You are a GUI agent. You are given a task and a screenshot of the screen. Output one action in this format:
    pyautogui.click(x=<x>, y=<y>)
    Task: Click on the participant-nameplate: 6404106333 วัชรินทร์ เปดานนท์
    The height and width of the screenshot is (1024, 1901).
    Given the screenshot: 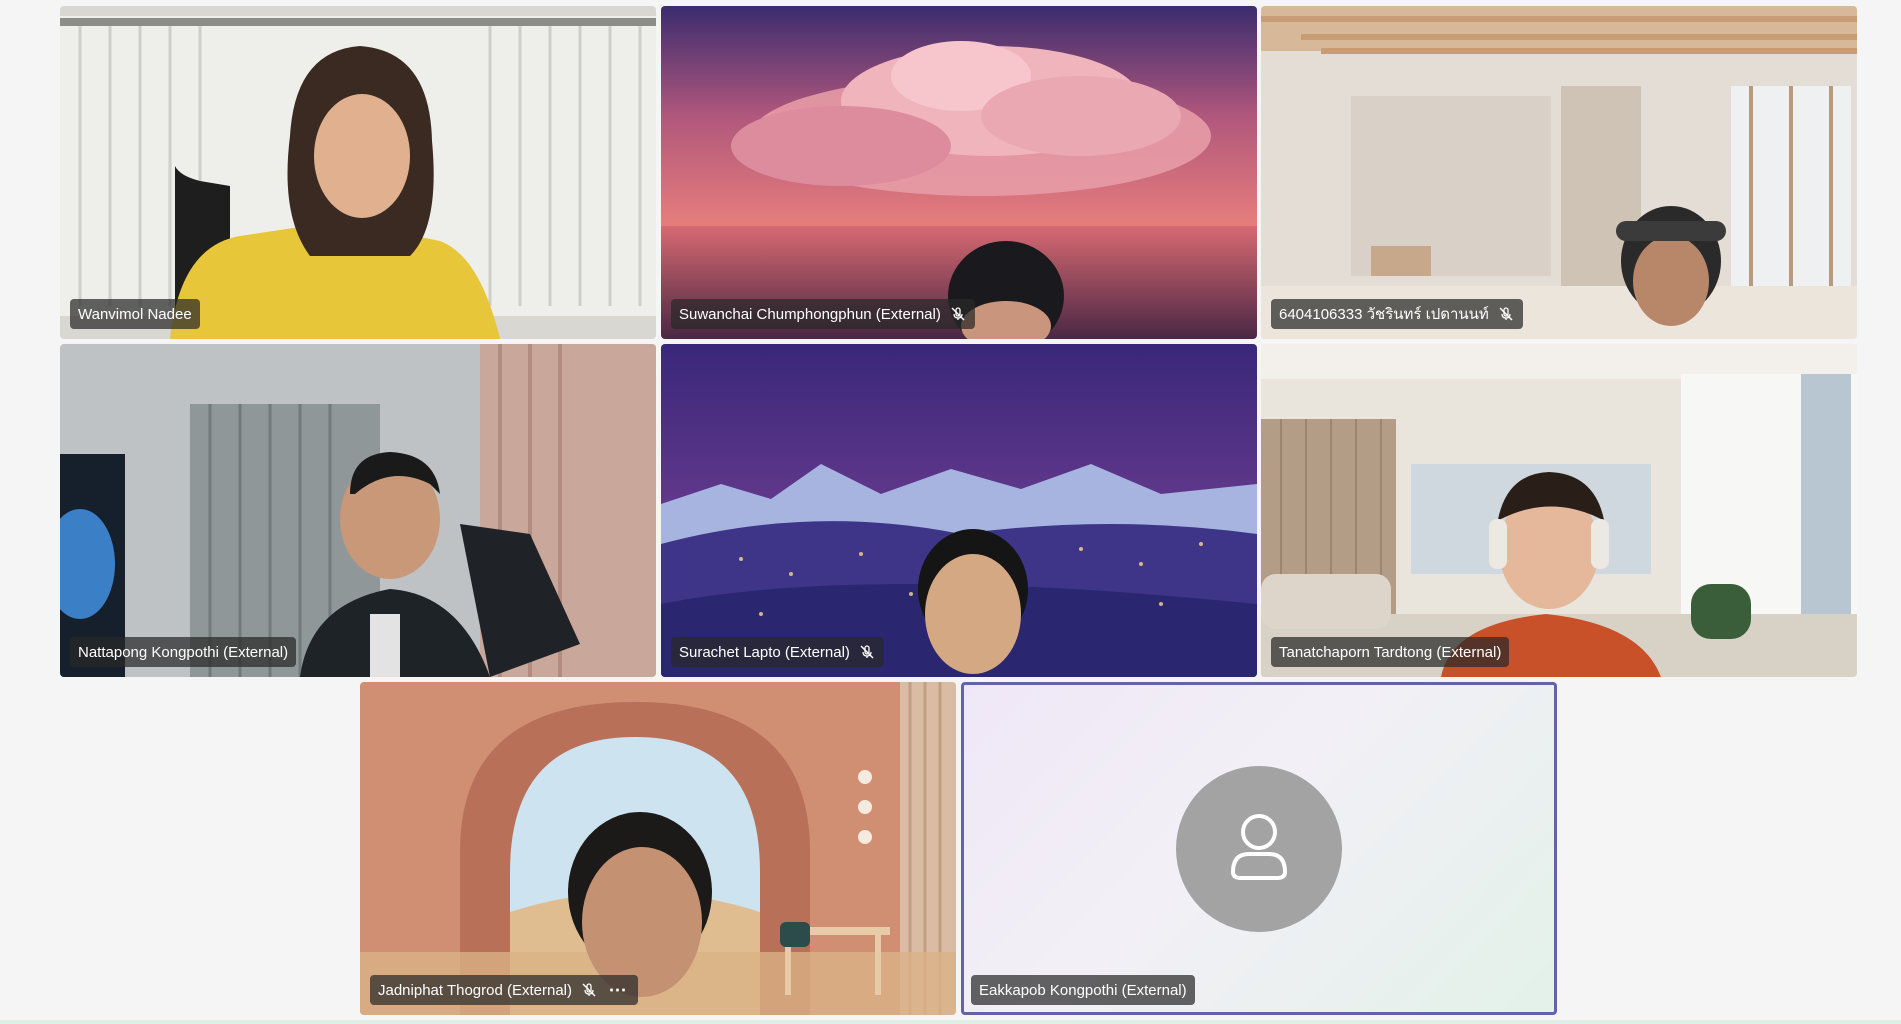 What is the action you would take?
    pyautogui.click(x=1397, y=314)
    